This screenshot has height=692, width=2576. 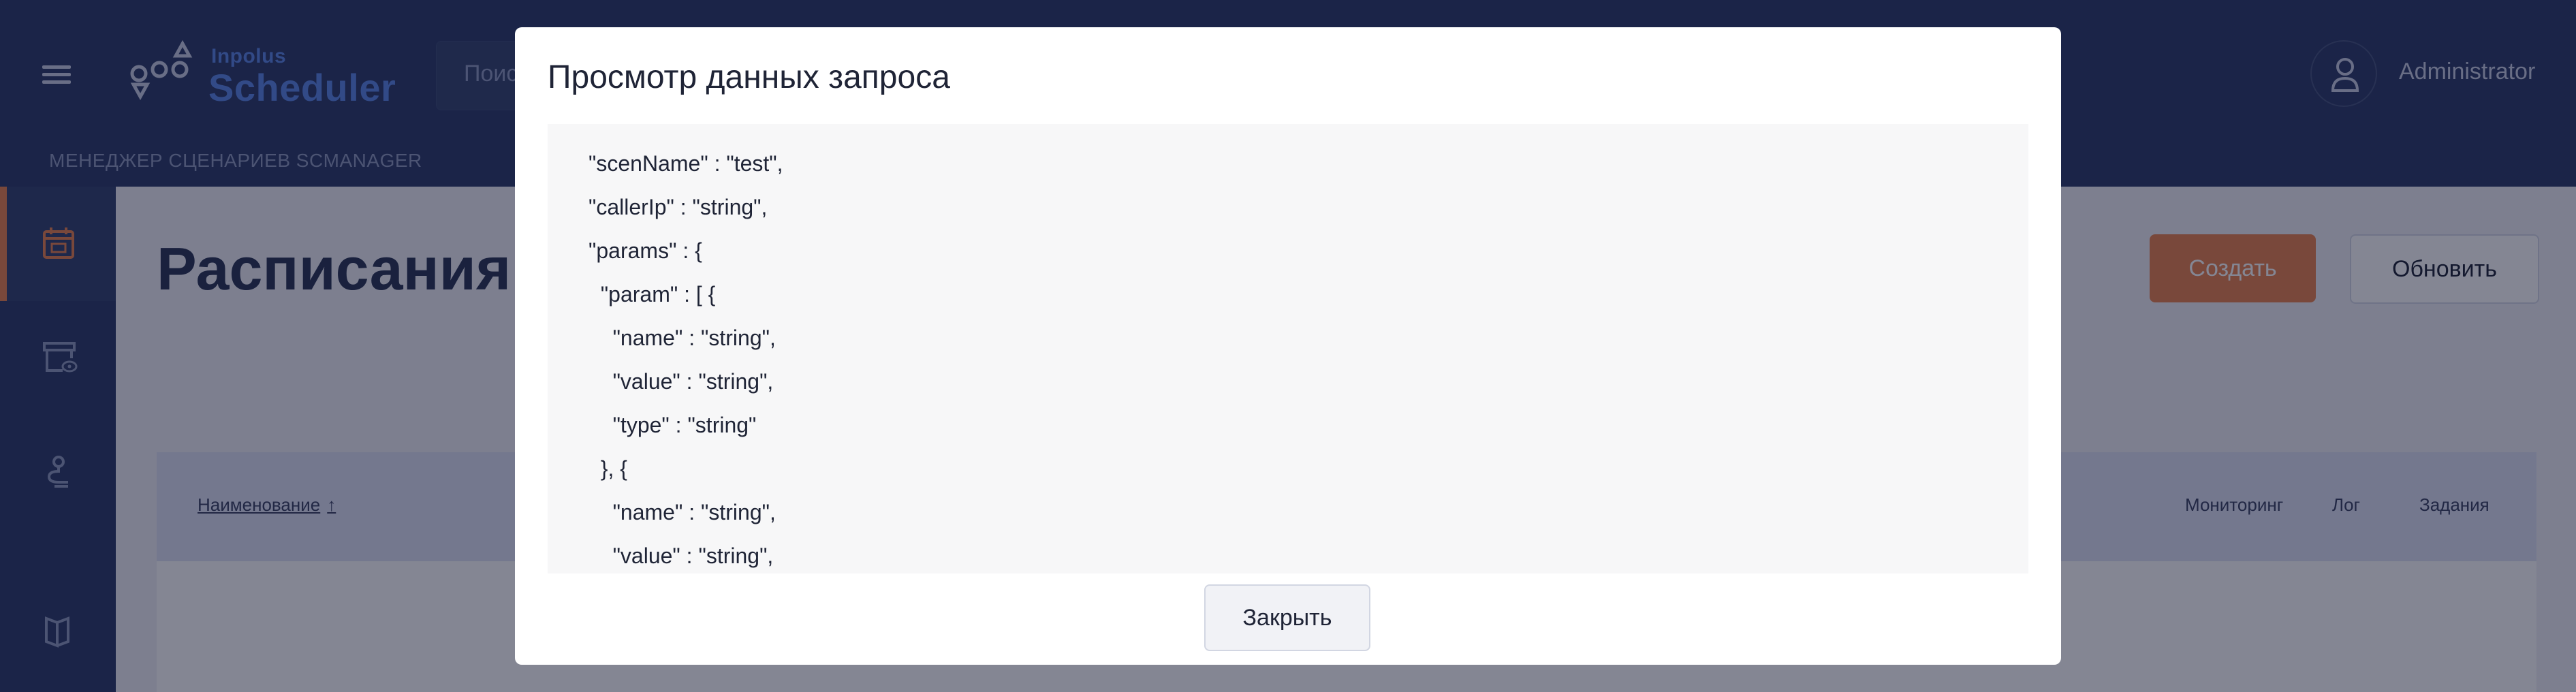 What do you see at coordinates (749, 77) in the screenshot?
I see `modal-title: Просмотр данных запроса` at bounding box center [749, 77].